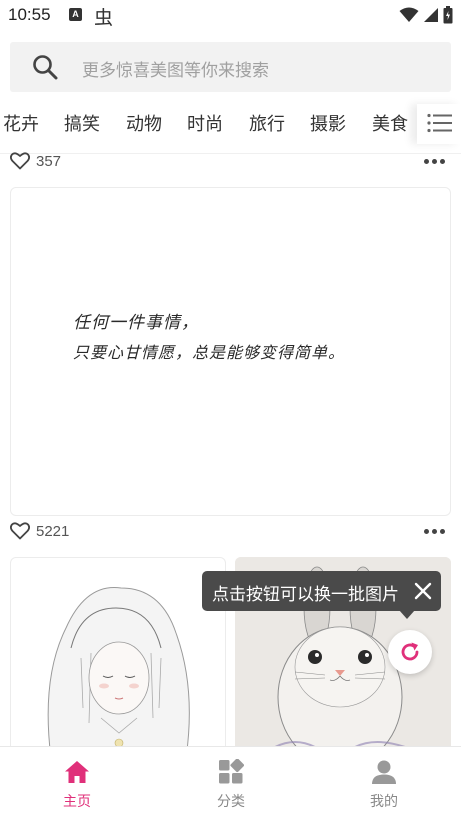 The image size is (461, 819). What do you see at coordinates (390, 123) in the screenshot?
I see `category-tab-food: 美食` at bounding box center [390, 123].